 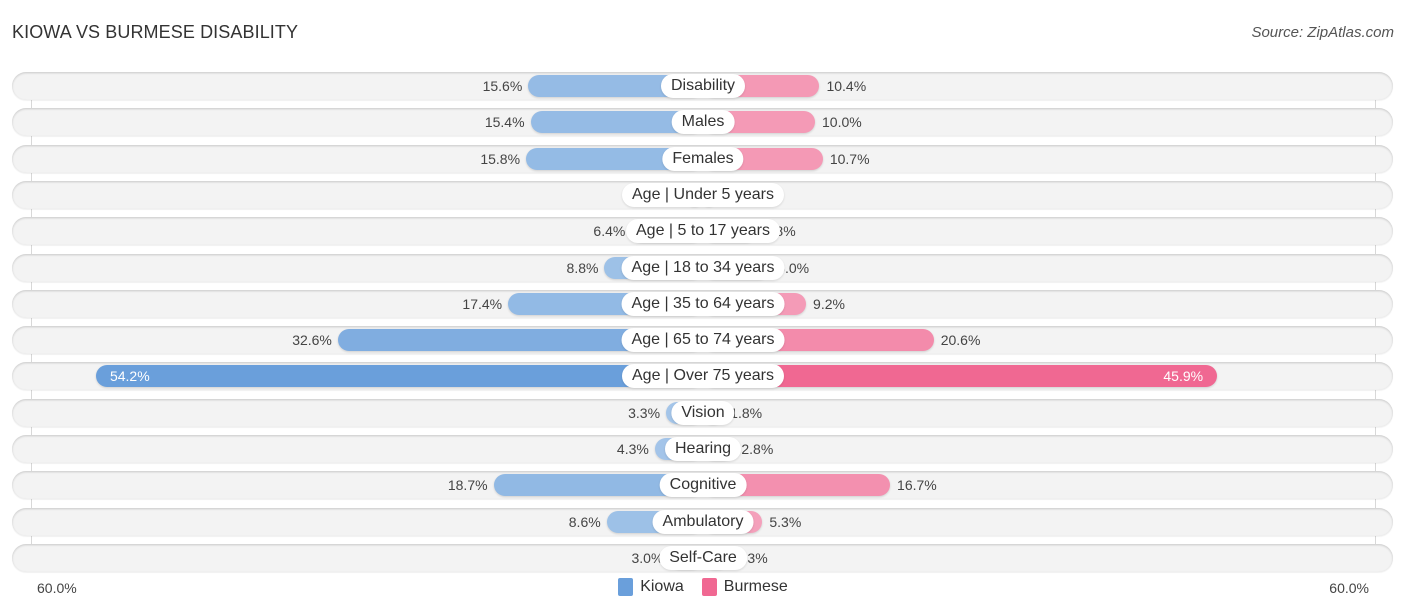 I want to click on burmese-value-label: 16.7%, so click(x=917, y=485).